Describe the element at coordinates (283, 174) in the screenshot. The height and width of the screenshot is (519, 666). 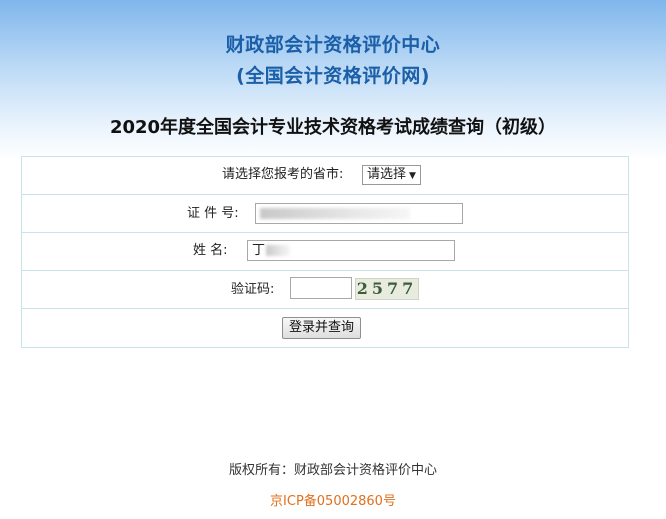
I see `province-label: 请选择您报考的省市:` at that location.